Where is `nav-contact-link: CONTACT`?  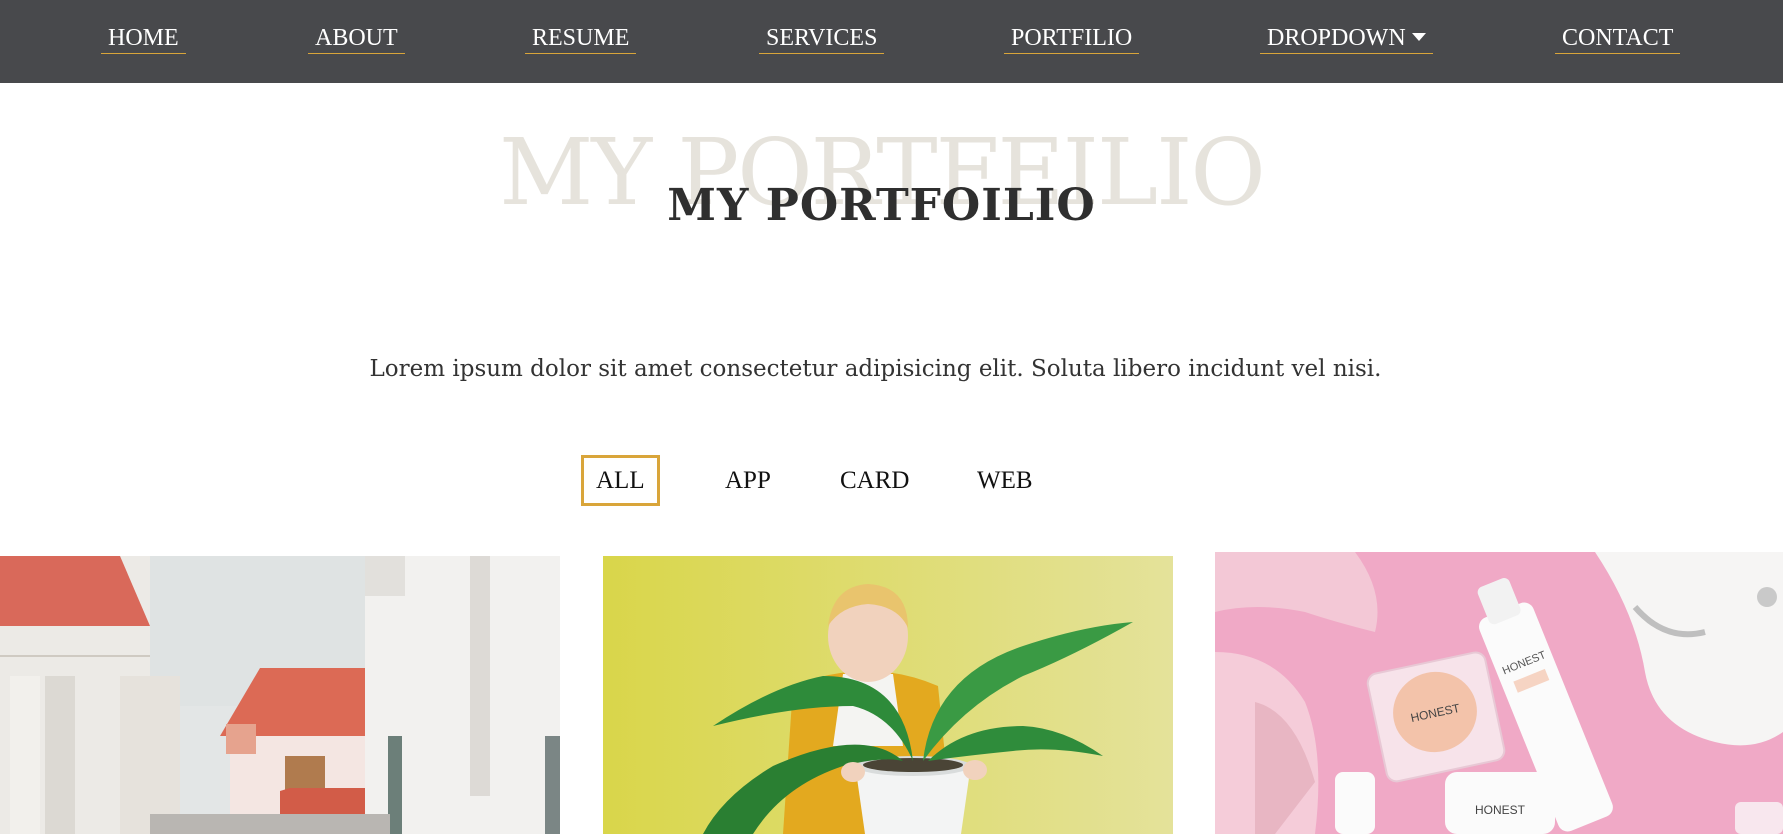 nav-contact-link: CONTACT is located at coordinates (1618, 39).